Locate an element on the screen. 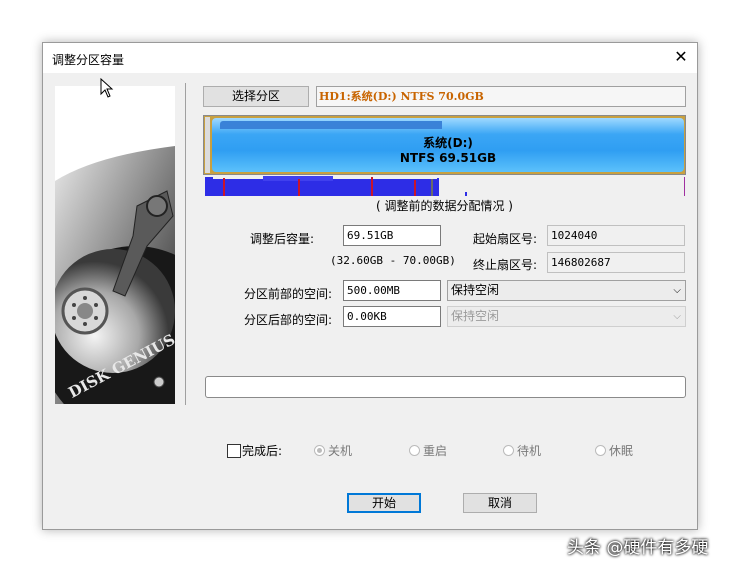 The image size is (739, 571). front-space-option: 保持空闲 is located at coordinates (475, 290).